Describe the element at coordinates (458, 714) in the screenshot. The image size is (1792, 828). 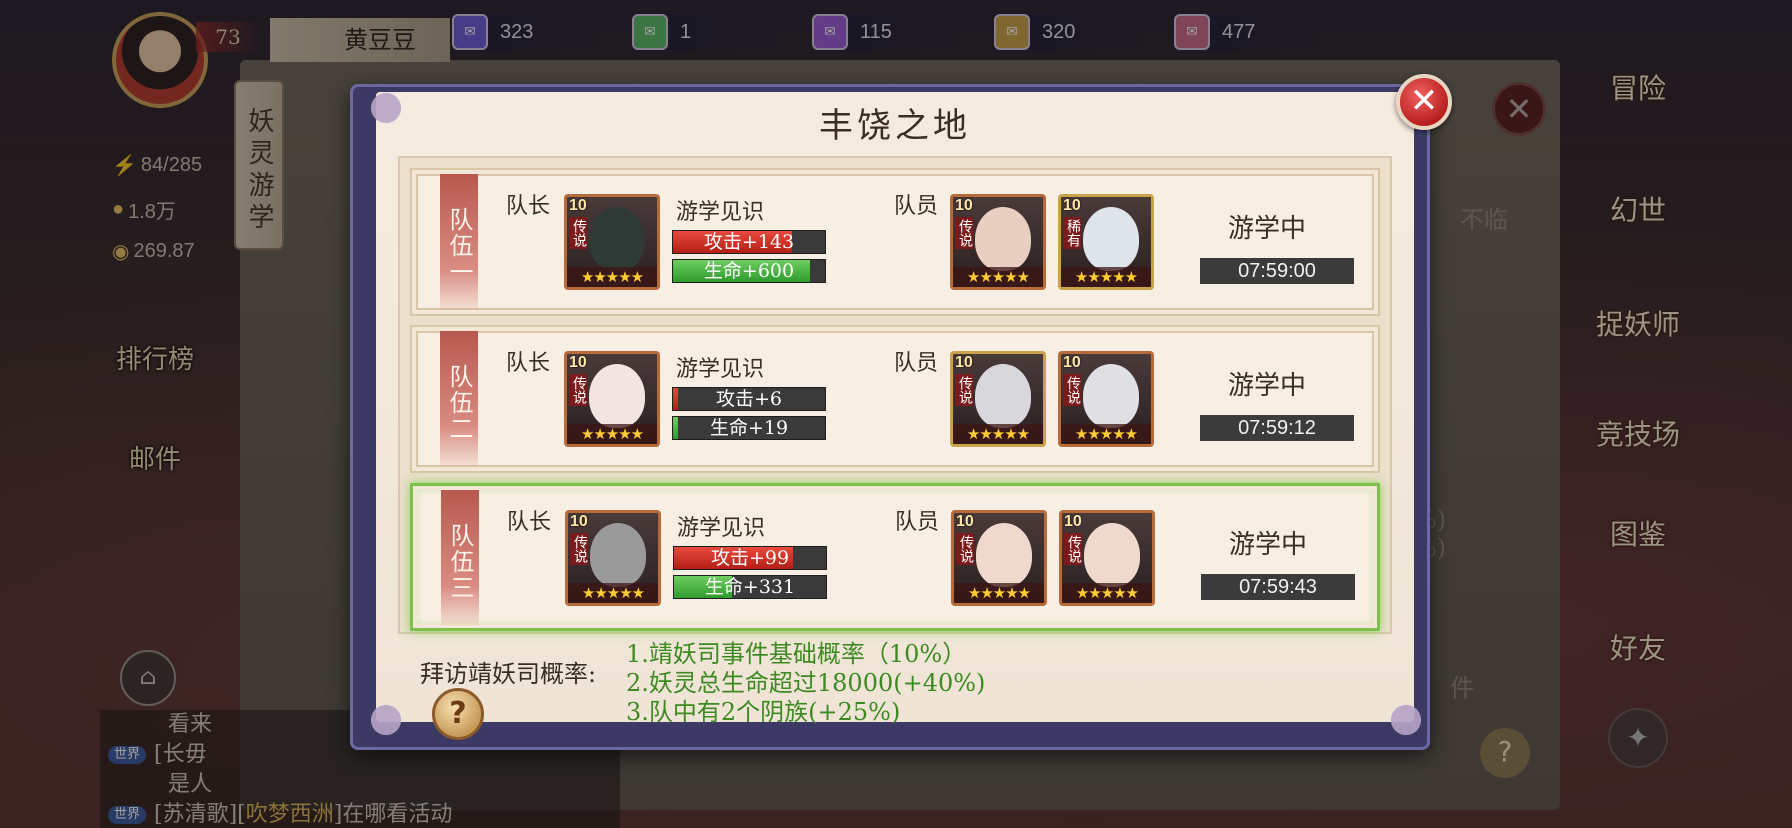
I see `help-icon: ?` at that location.